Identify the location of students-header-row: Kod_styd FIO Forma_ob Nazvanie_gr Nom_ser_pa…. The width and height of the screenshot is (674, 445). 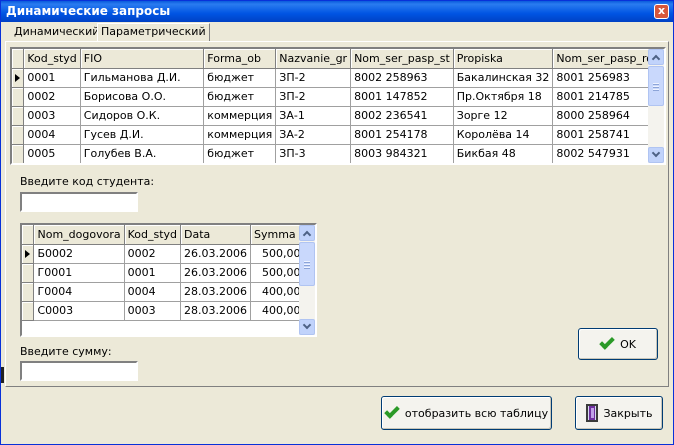
(338, 59).